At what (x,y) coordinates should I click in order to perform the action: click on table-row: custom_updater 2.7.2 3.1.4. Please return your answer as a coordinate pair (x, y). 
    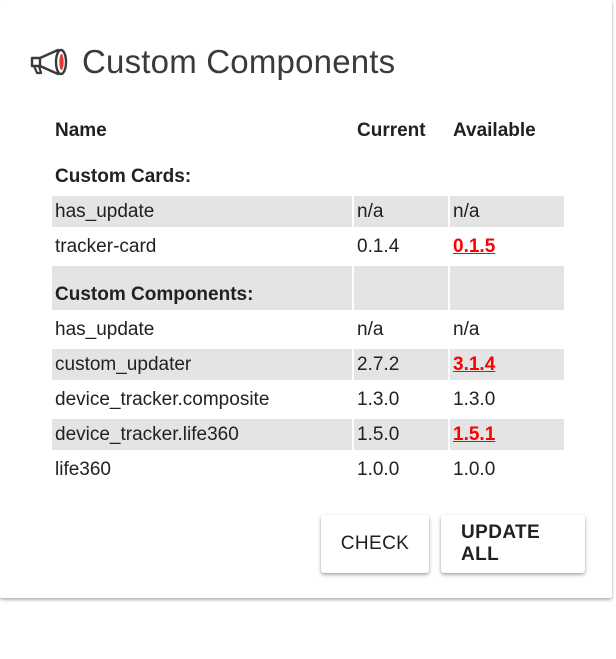
    Looking at the image, I should click on (308, 364).